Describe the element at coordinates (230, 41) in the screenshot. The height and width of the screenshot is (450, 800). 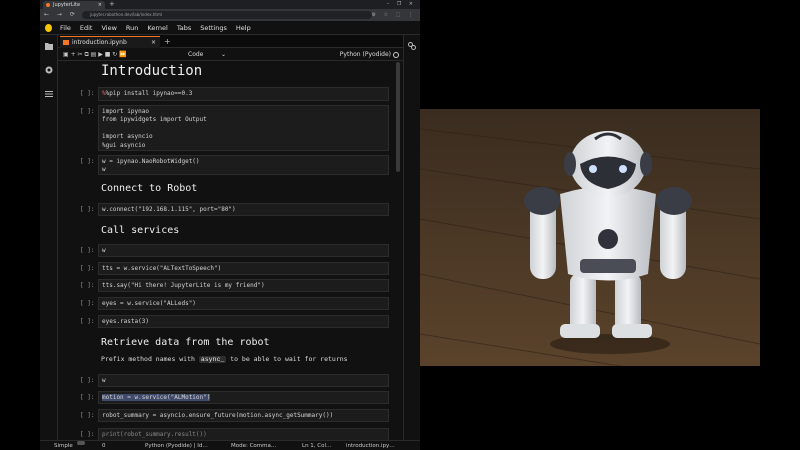
I see `document-tab-bar: introduction.ipynb × +` at that location.